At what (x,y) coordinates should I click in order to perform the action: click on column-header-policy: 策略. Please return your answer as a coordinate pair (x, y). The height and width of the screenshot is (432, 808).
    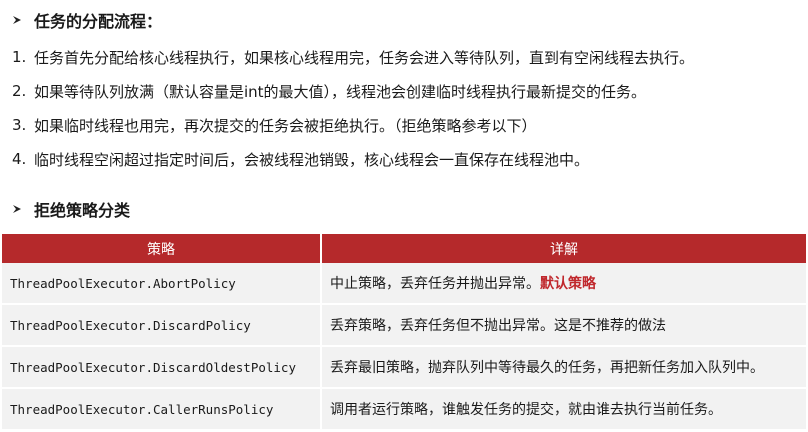
    Looking at the image, I should click on (162, 248).